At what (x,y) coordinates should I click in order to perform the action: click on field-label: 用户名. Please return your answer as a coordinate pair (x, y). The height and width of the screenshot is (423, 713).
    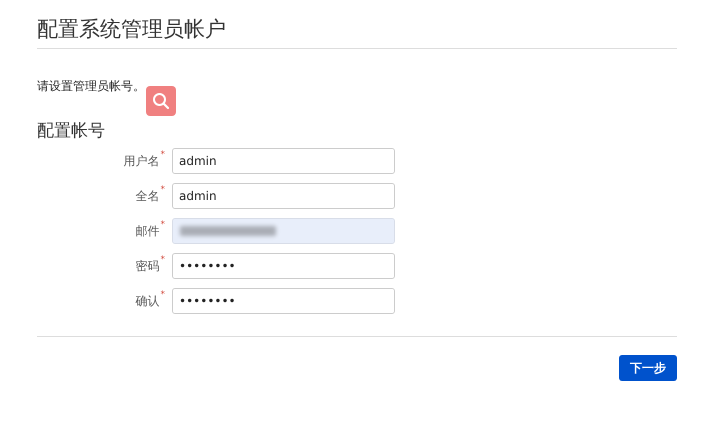
    Looking at the image, I should click on (142, 161).